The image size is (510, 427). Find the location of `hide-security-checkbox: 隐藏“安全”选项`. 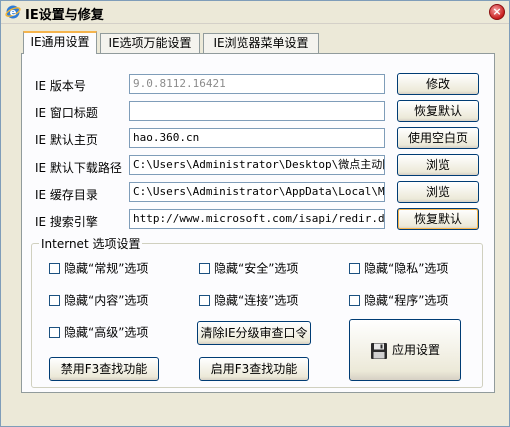

hide-security-checkbox: 隐藏“安全”选项 is located at coordinates (248, 269).